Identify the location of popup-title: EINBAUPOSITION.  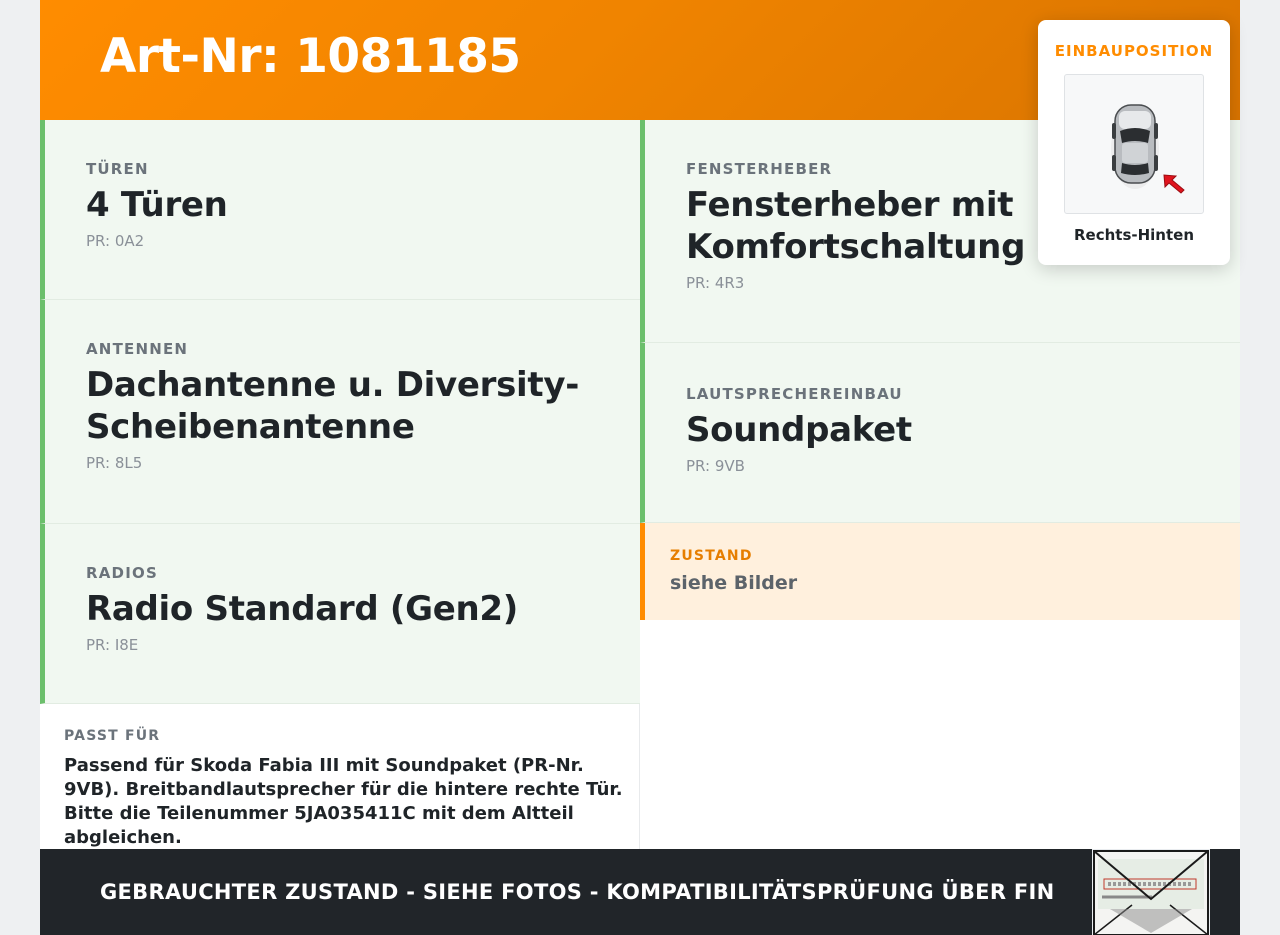
(1134, 51).